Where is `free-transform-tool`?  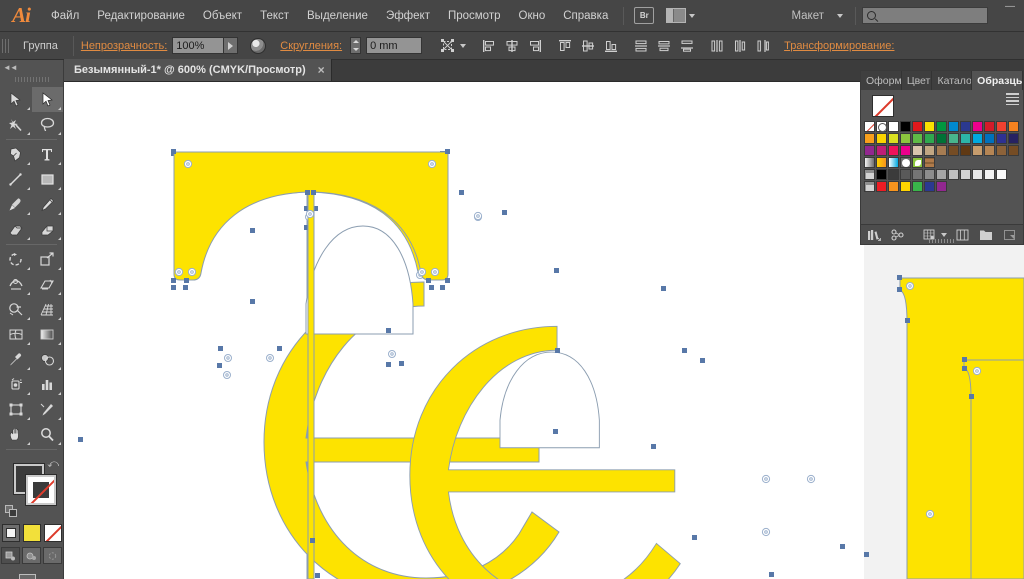
free-transform-tool is located at coordinates (48, 284).